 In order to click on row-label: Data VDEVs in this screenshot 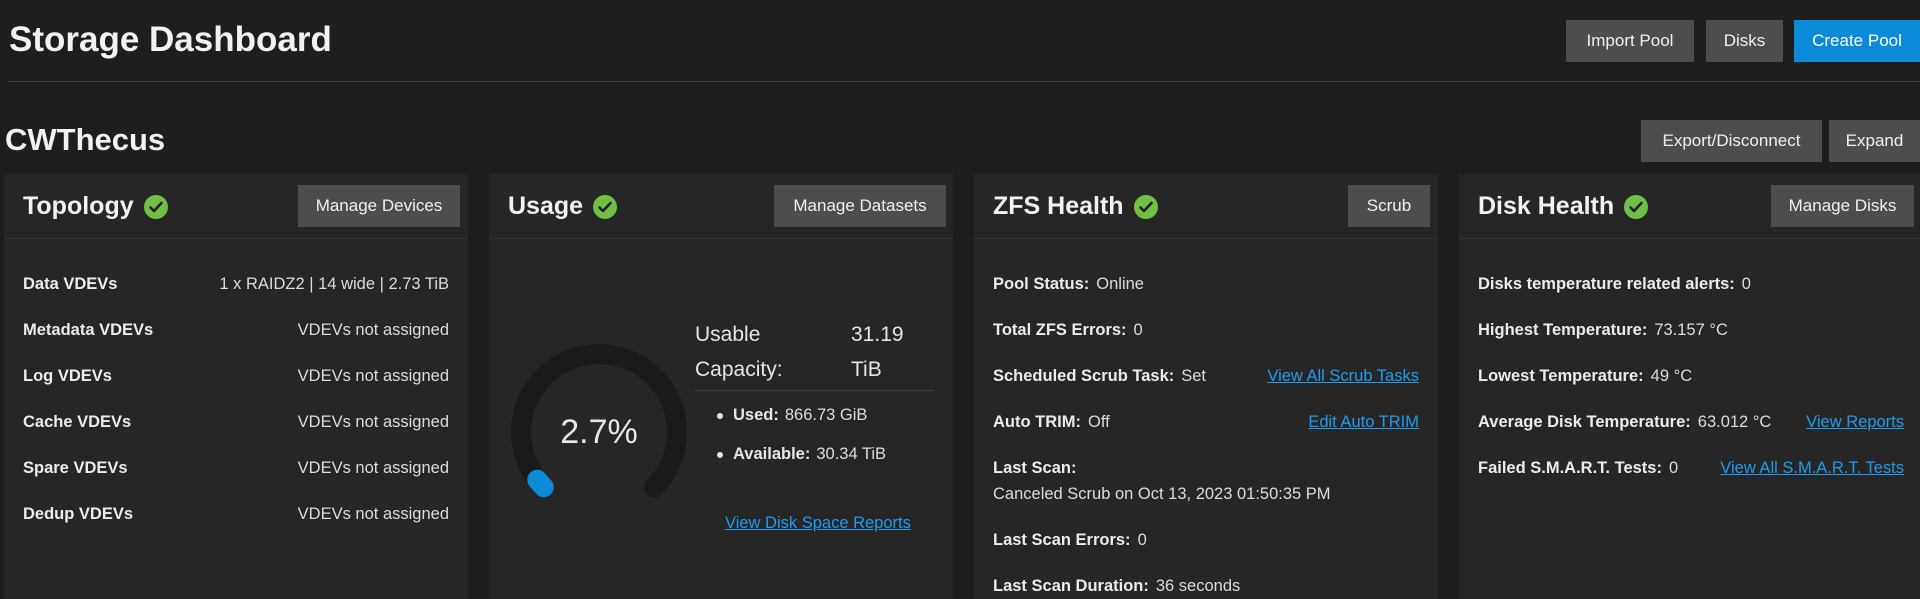, I will do `click(70, 283)`.